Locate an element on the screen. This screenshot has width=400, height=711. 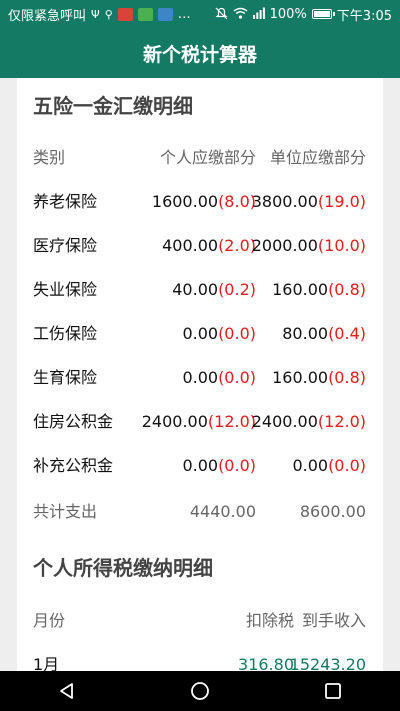
status-right: 100% 下午3:05 is located at coordinates (303, 14).